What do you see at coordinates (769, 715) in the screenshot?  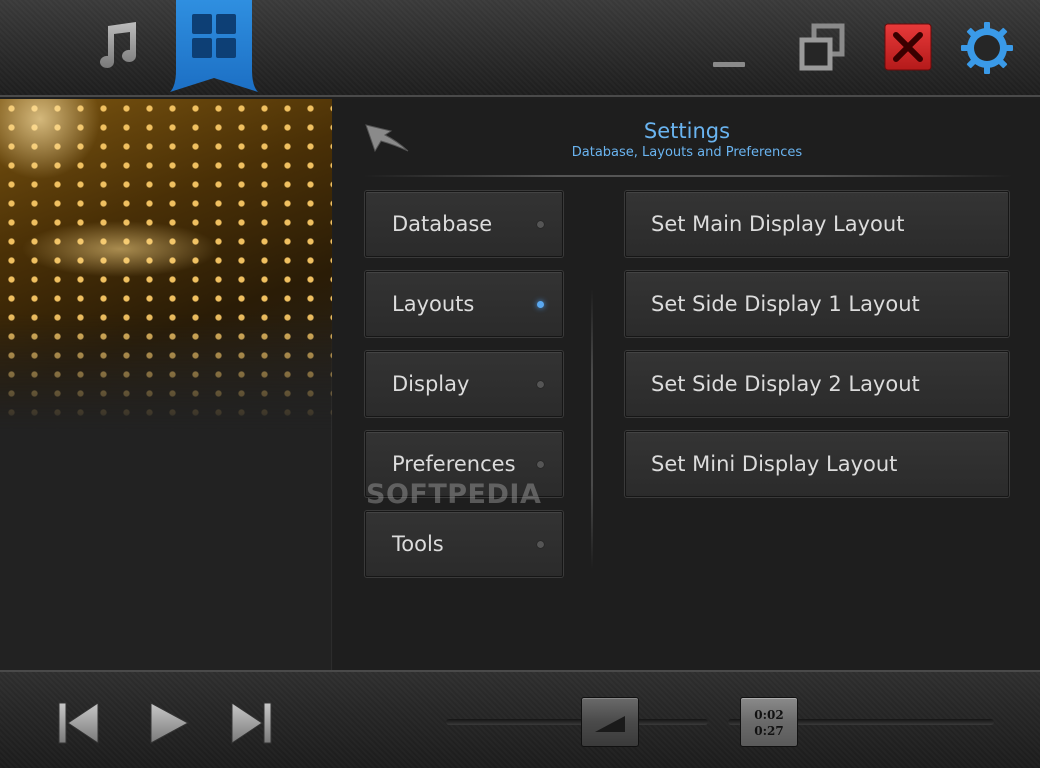 I see `time-elapsed: 0:02` at bounding box center [769, 715].